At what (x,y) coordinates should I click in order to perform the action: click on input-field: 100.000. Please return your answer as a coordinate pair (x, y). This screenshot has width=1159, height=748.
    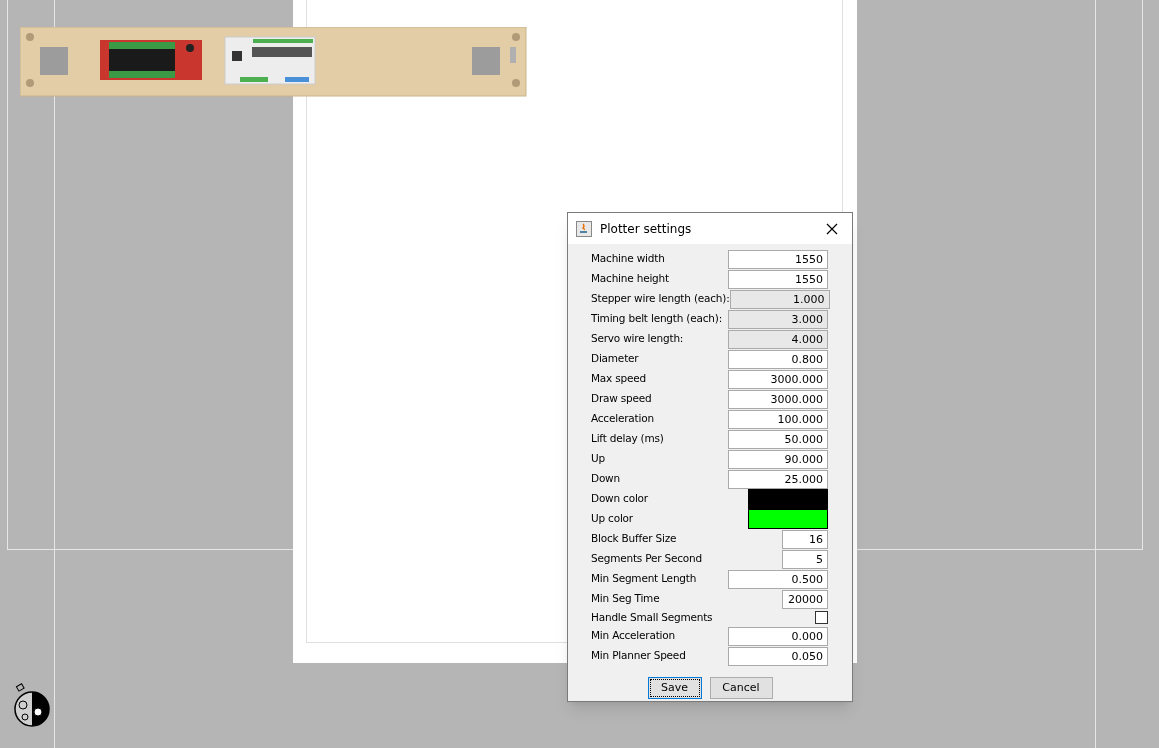
    Looking at the image, I should click on (778, 419).